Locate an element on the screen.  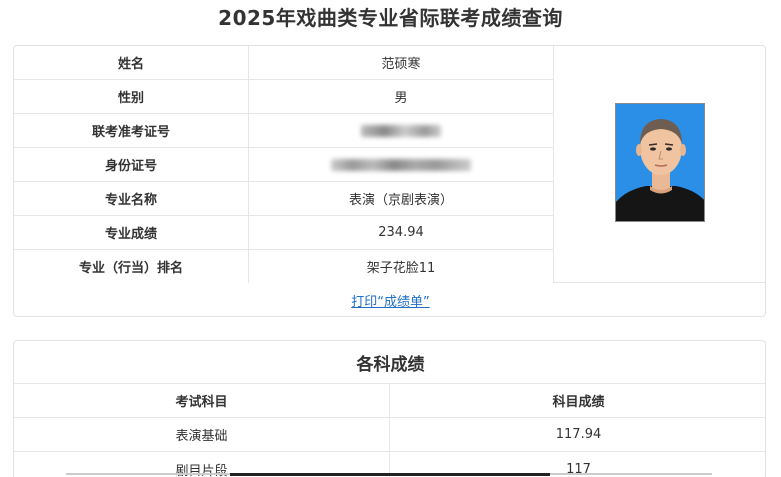
info-row-major: 专业名称 表演（京剧表演） is located at coordinates (284, 199).